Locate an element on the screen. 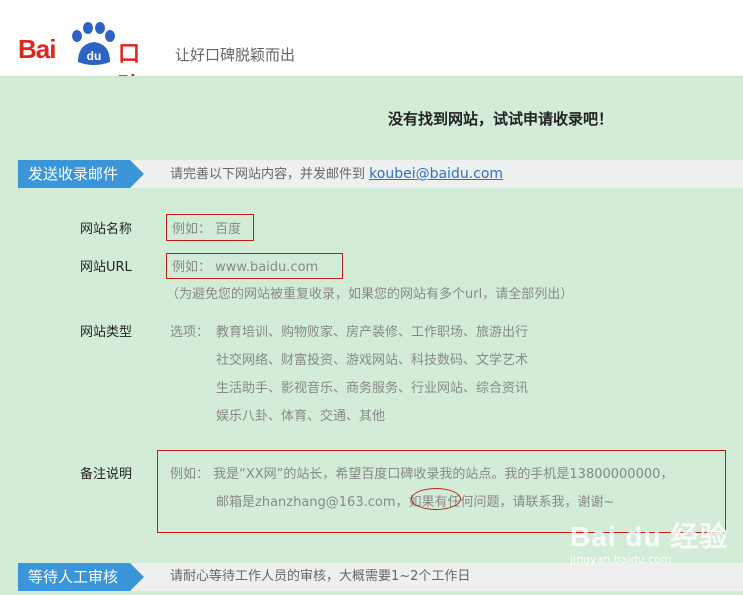 The image size is (743, 595). watermark: Bai du 经验 jingyan.baidu.com is located at coordinates (649, 540).